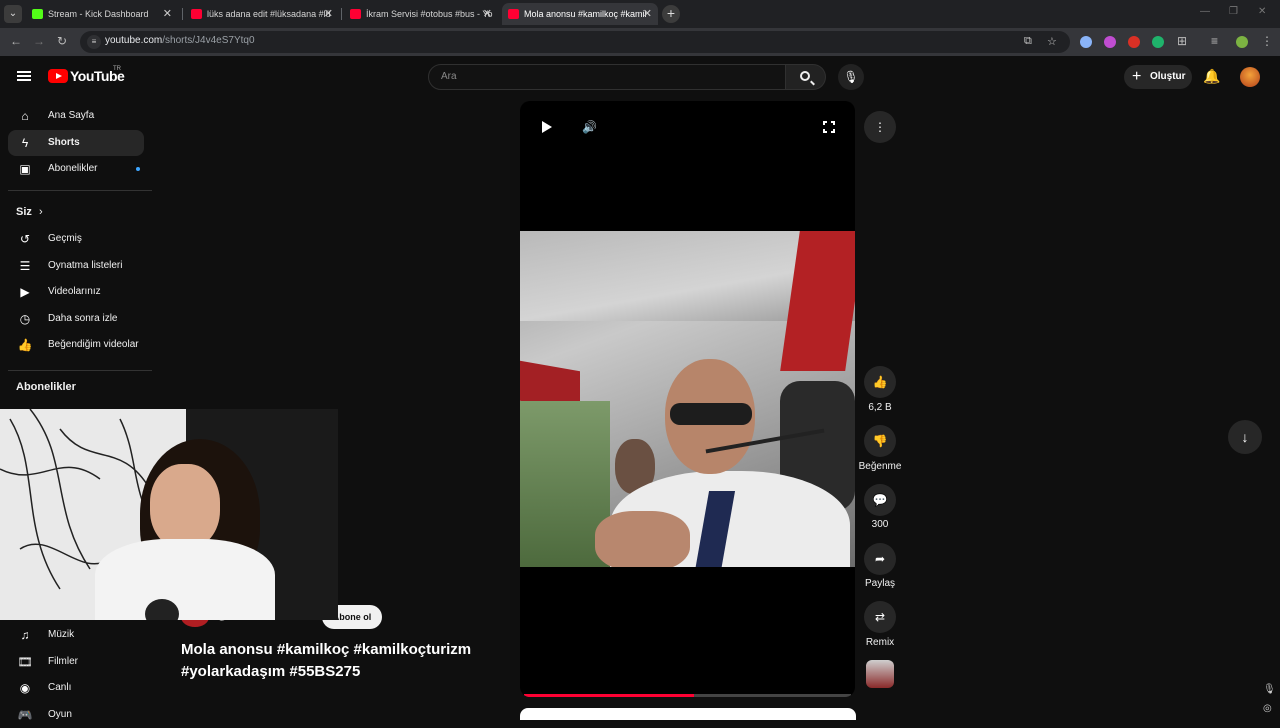 The height and width of the screenshot is (728, 1280). I want to click on sidebar-item-liked-videos: 👍 Beğendiğim videolar, so click(76, 345).